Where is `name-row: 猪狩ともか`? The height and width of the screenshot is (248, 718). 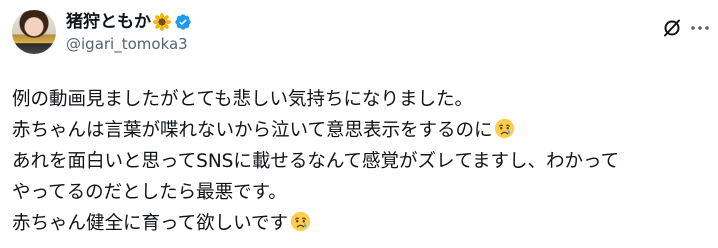
name-row: 猪狩ともか is located at coordinates (129, 22).